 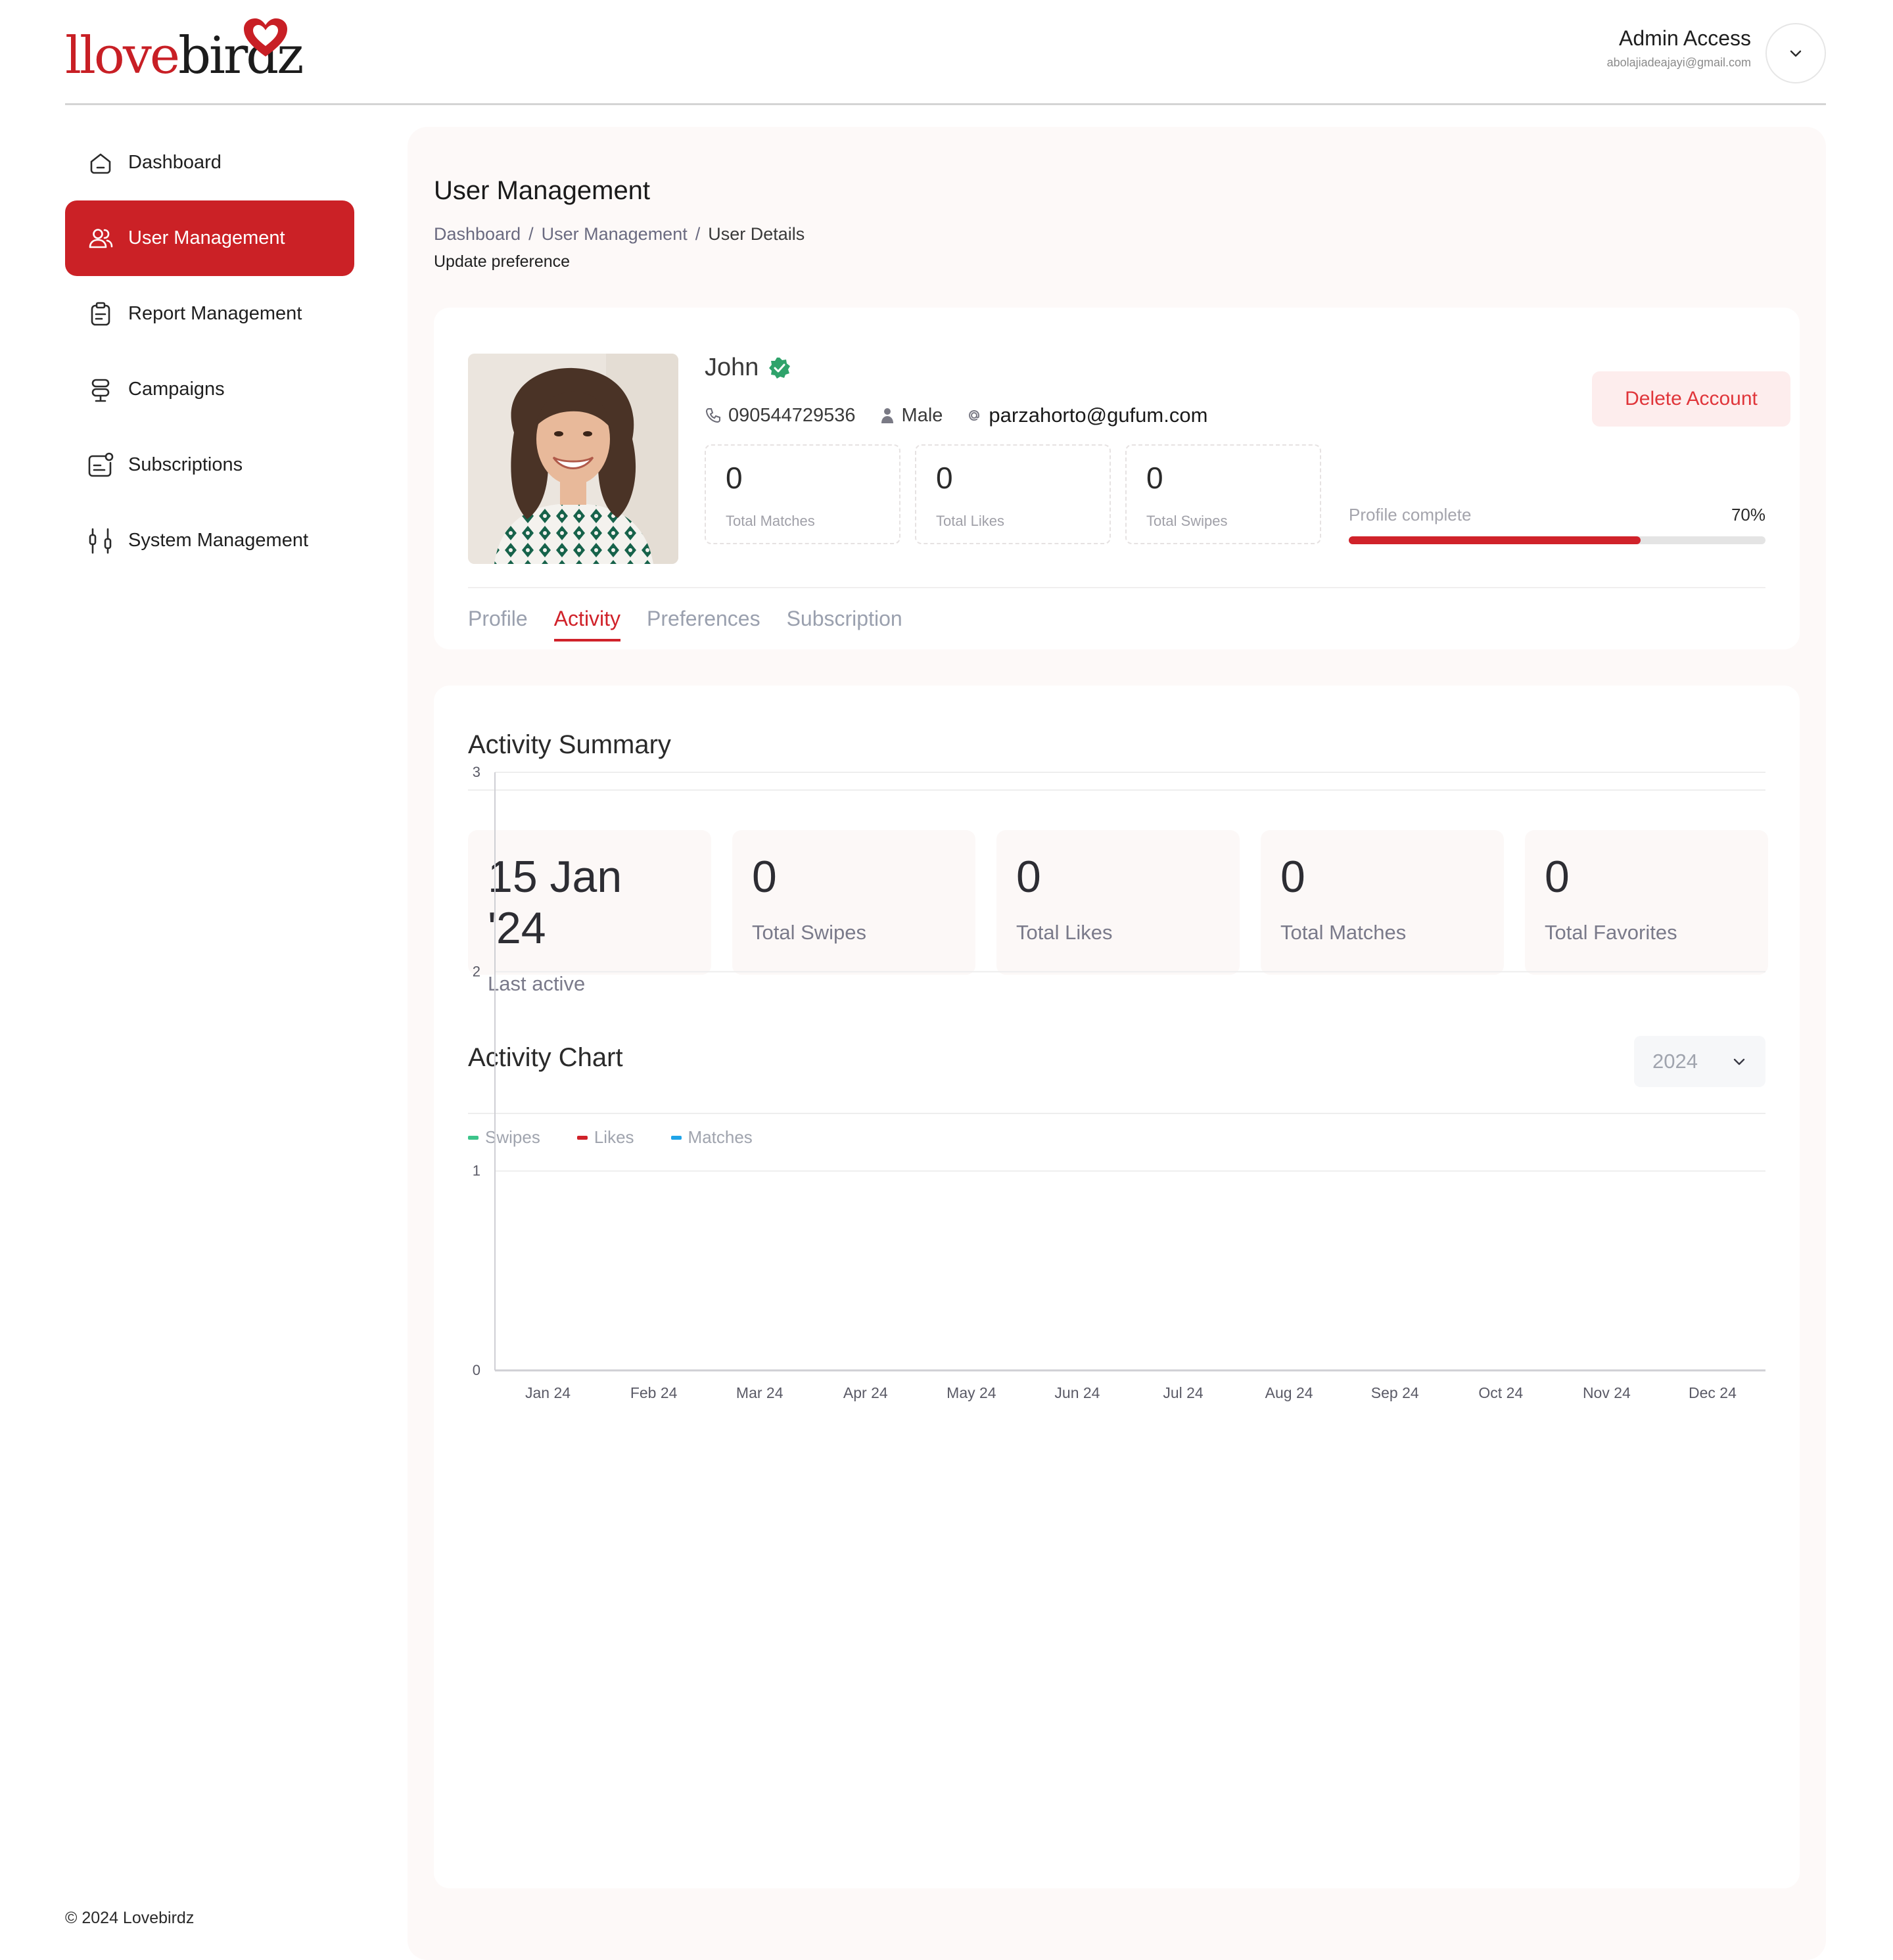 I want to click on sidebar-item-user-management: User Management, so click(x=210, y=238).